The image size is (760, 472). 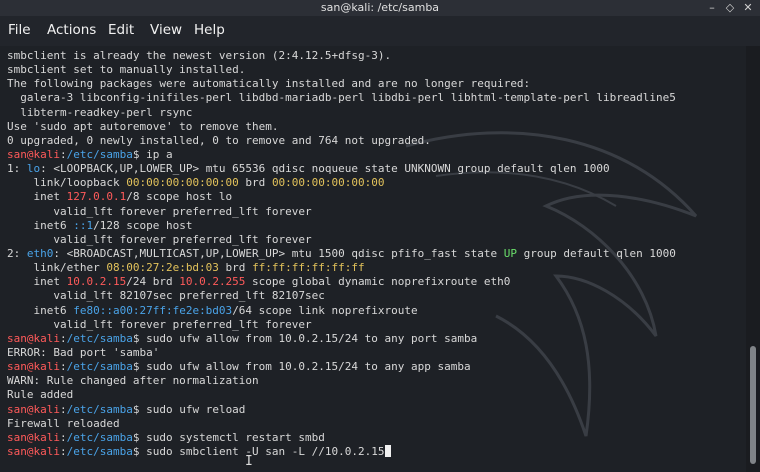 I want to click on output-line: libterm-readkey-perl rsync, so click(x=100, y=112).